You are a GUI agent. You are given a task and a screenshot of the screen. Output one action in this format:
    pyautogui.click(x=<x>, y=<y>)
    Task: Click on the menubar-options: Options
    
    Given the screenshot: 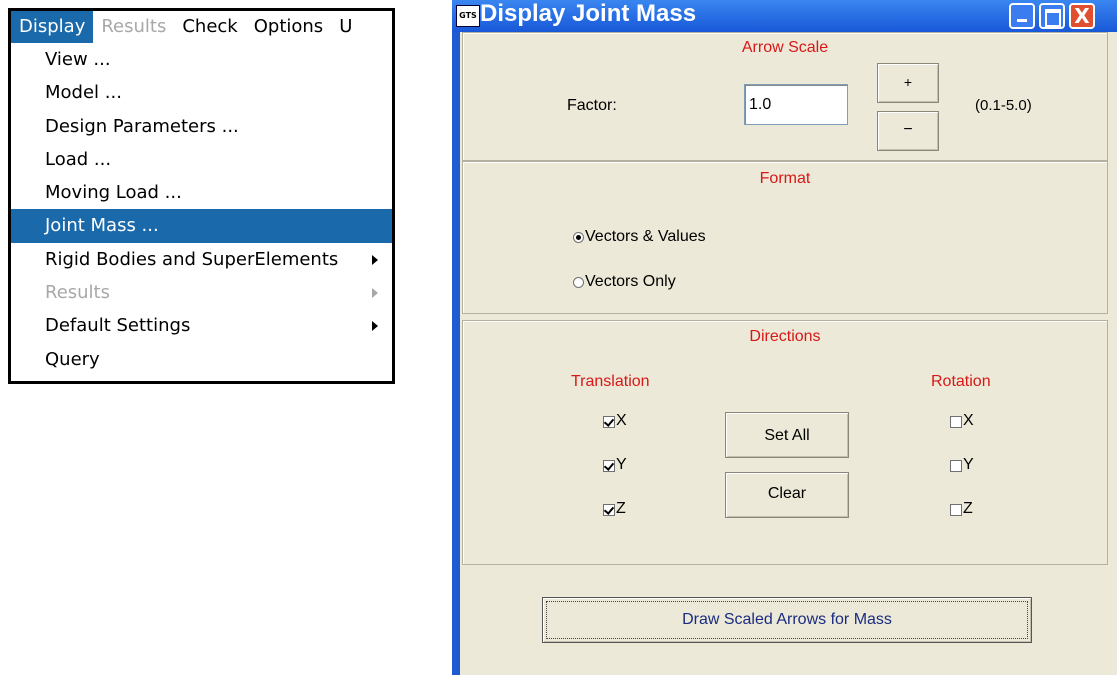 What is the action you would take?
    pyautogui.click(x=288, y=27)
    